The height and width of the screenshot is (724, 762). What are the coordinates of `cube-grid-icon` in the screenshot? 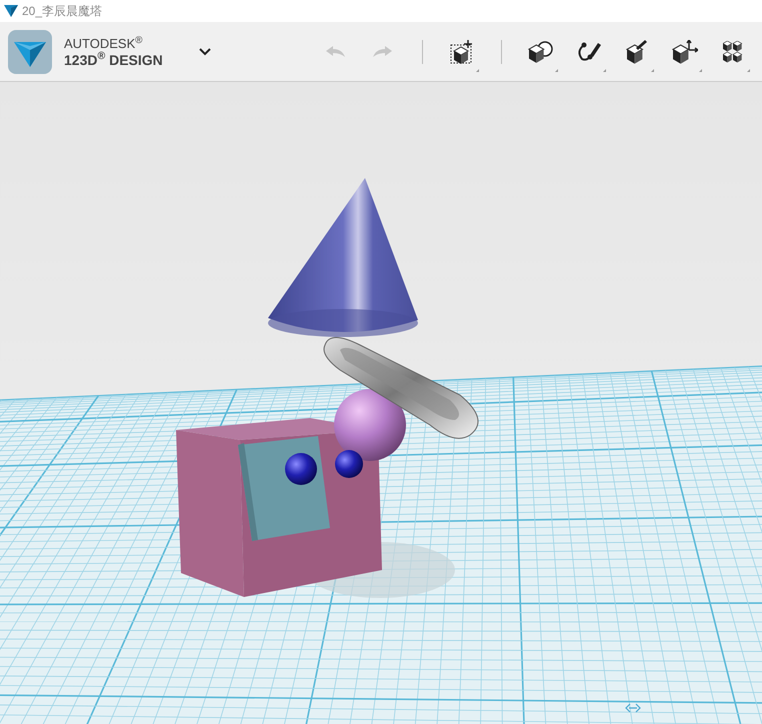 It's located at (733, 51).